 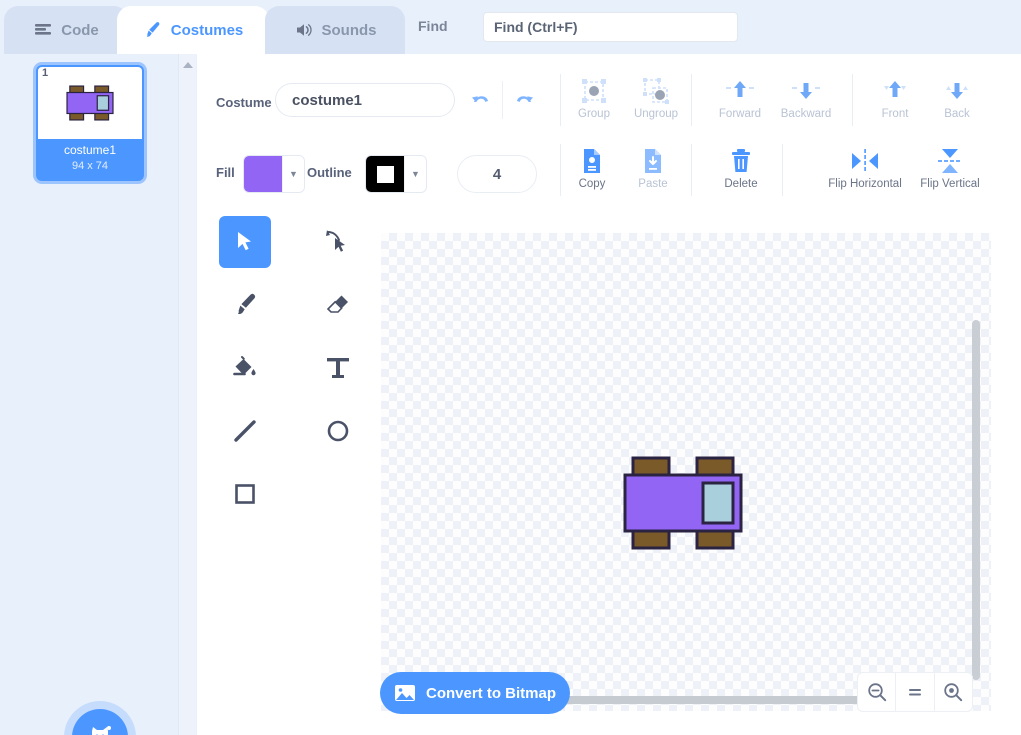 I want to click on undo-button, so click(x=481, y=100).